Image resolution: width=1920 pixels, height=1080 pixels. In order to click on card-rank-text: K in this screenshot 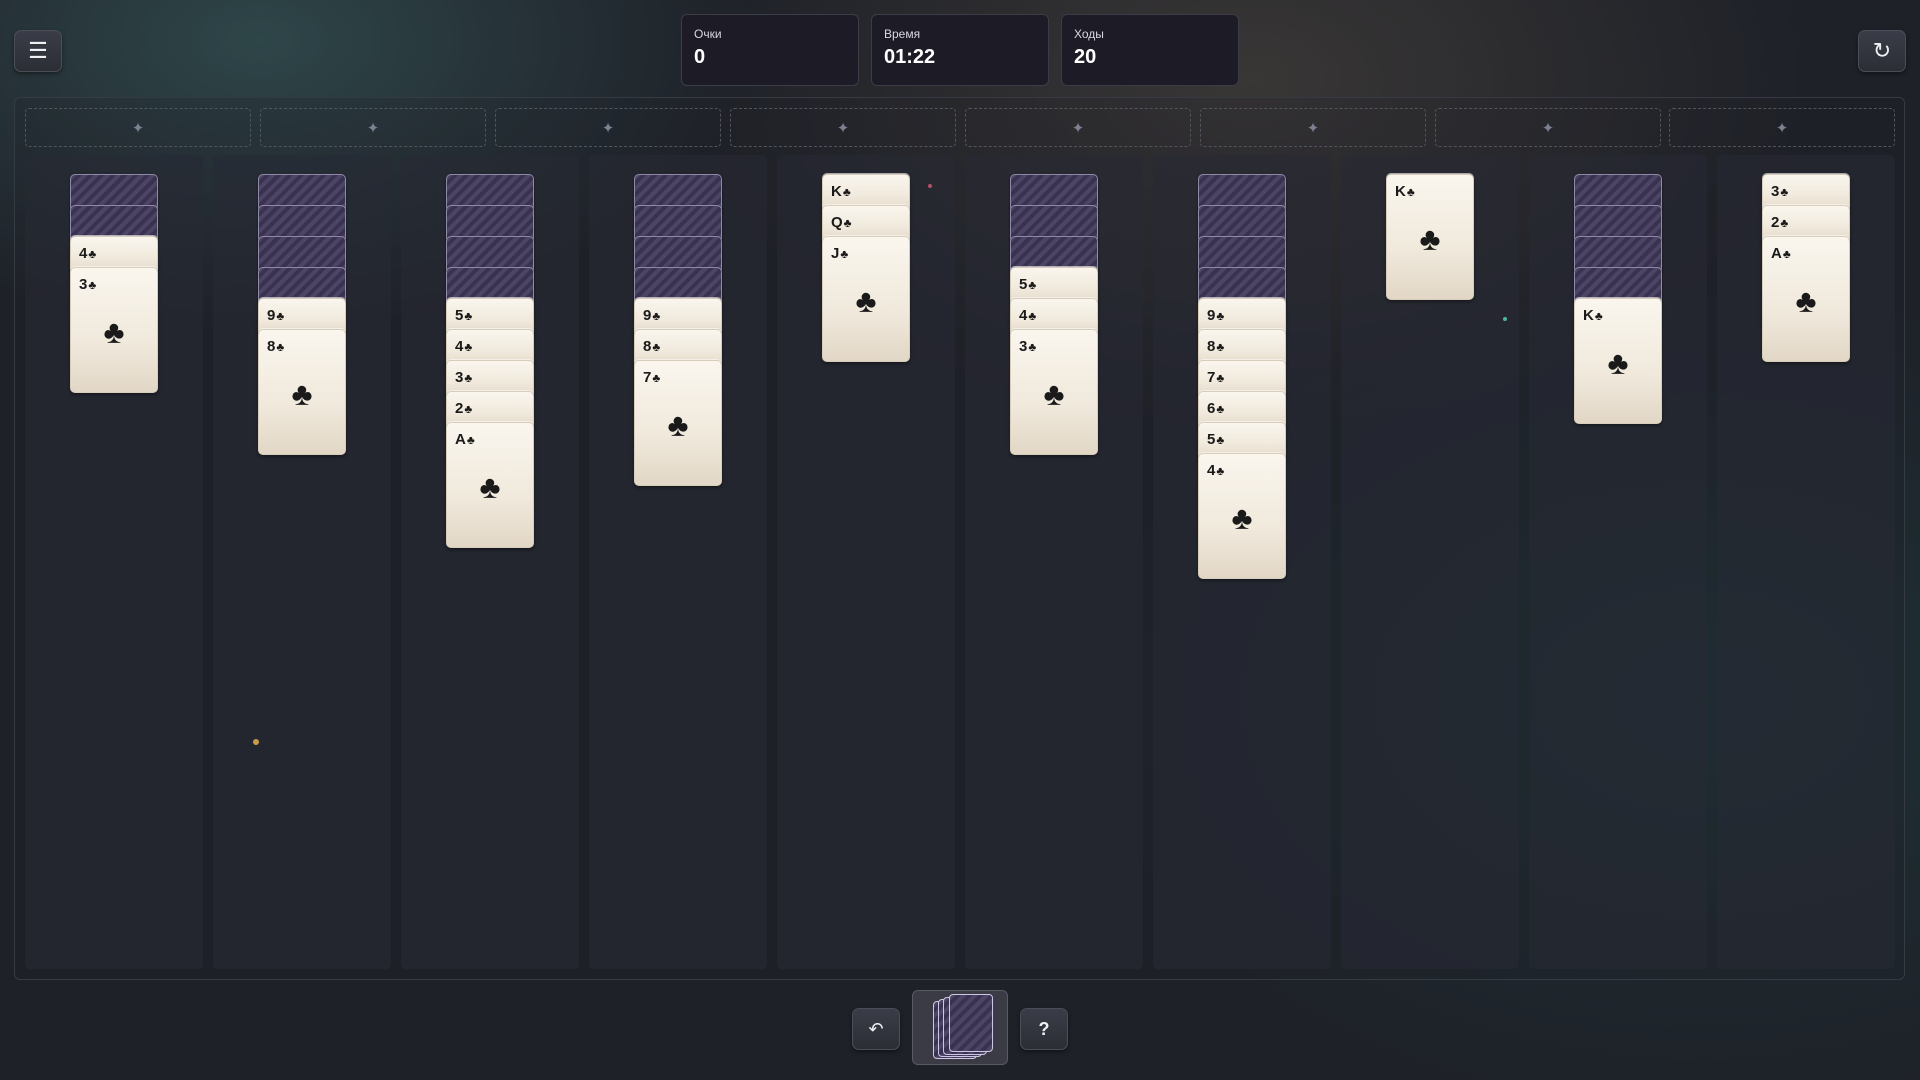, I will do `click(836, 191)`.